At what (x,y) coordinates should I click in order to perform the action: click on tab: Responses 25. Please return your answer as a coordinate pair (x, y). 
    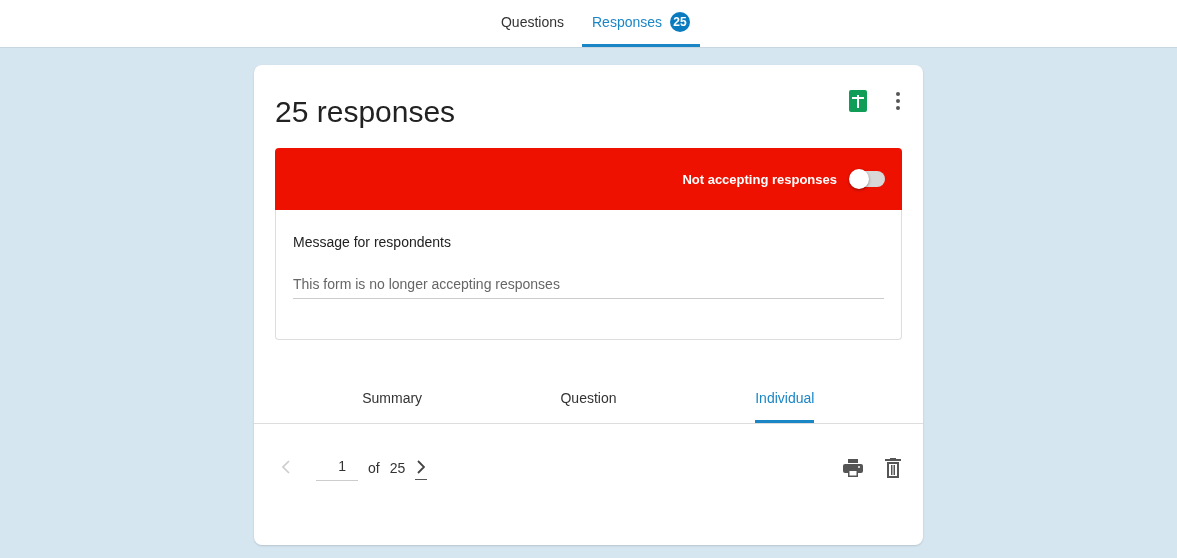
    Looking at the image, I should click on (641, 23).